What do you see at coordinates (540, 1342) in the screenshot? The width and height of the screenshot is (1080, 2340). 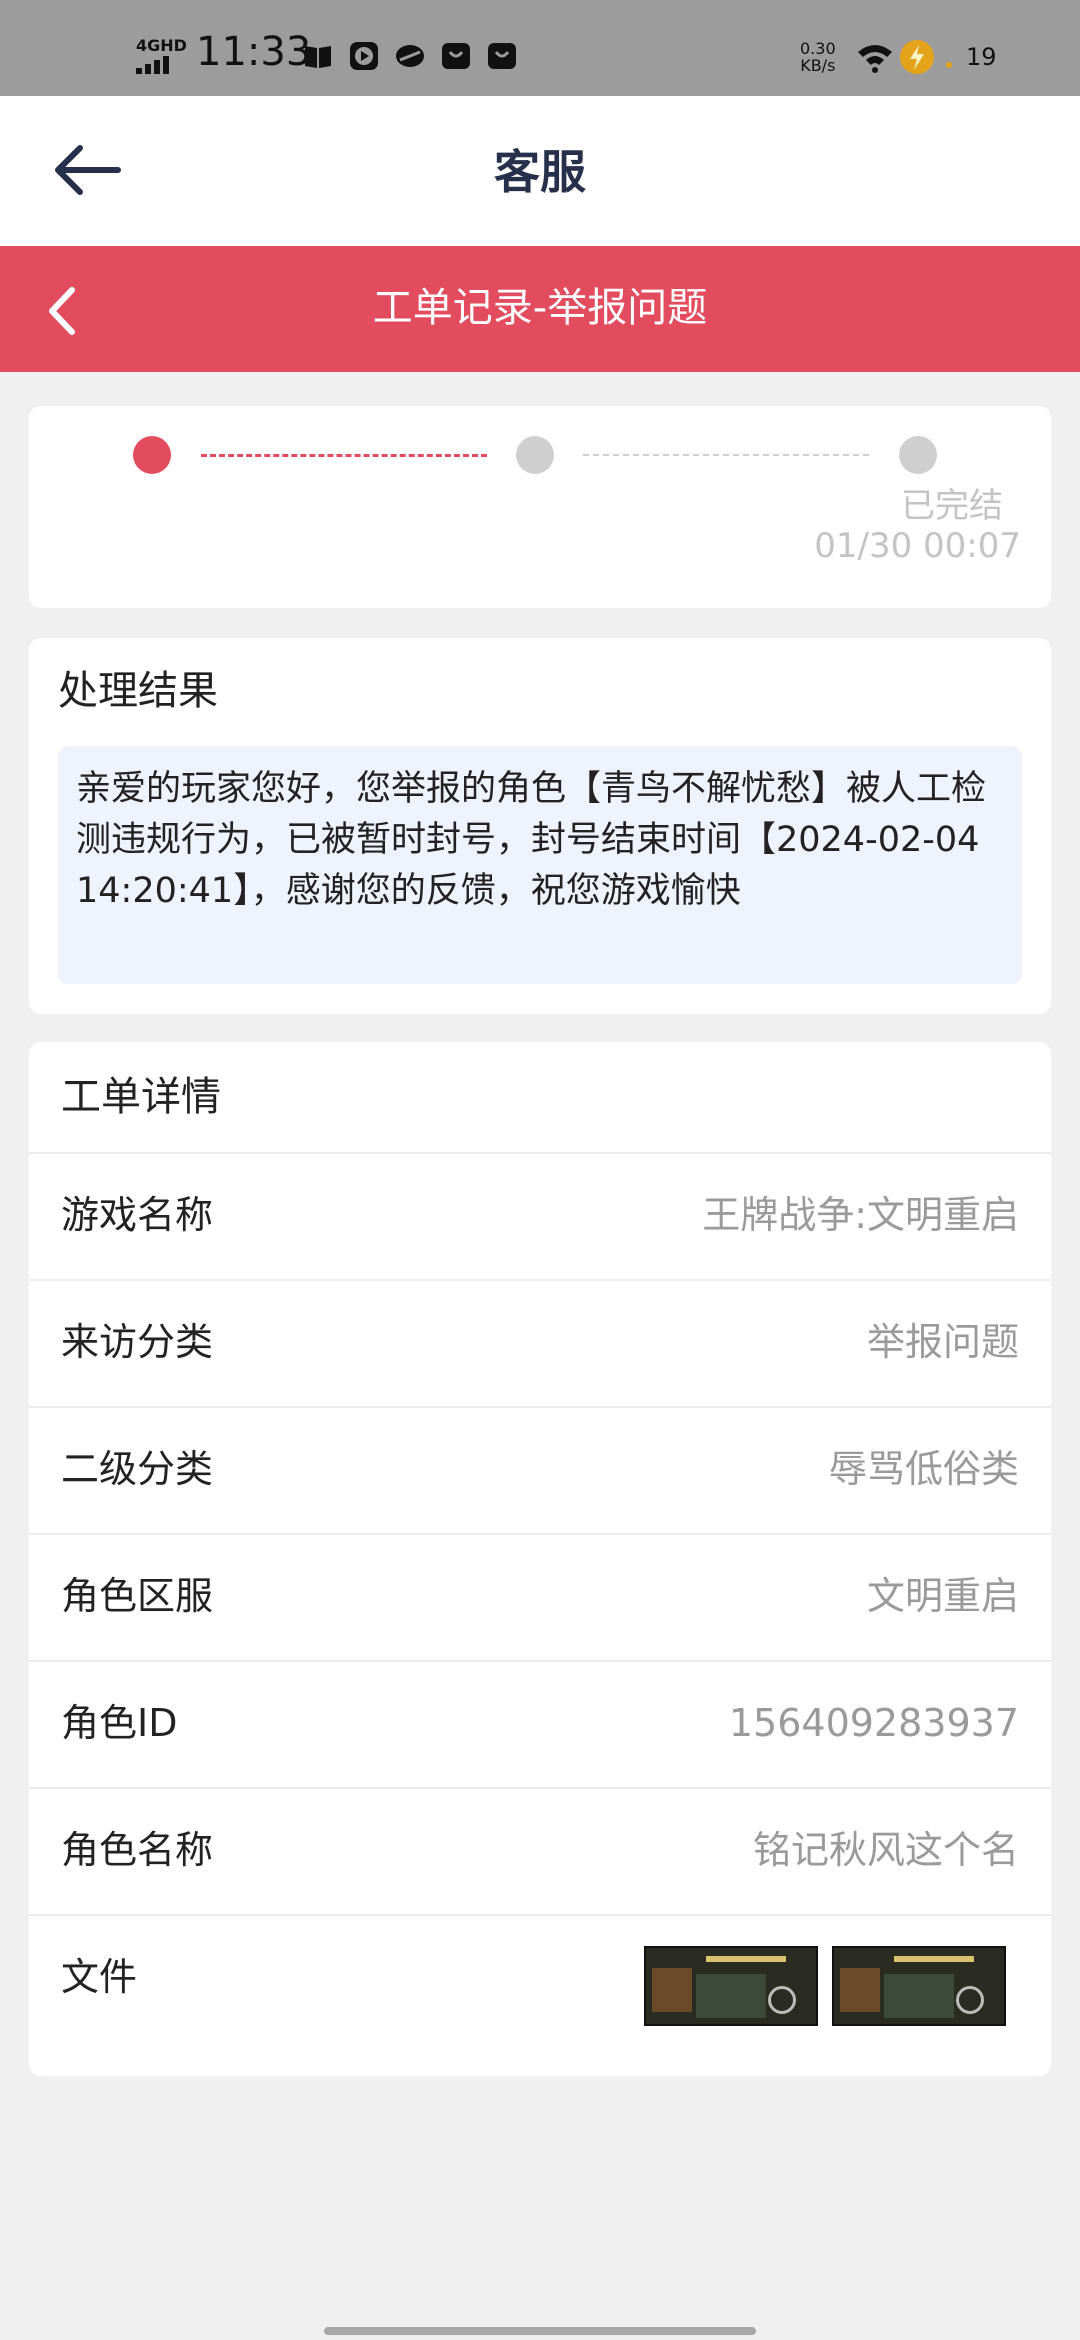 I see `detail-row-visit-category: 来访分类 举报问题` at bounding box center [540, 1342].